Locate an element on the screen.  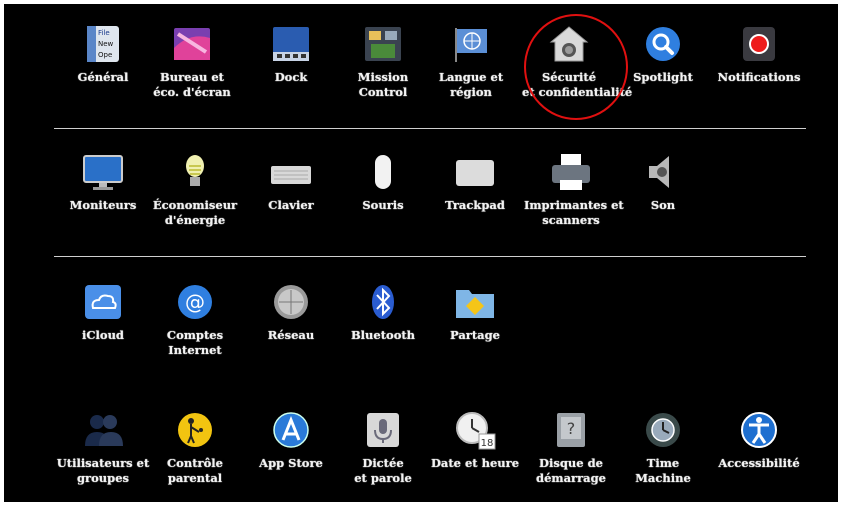
parental-controls-icon is located at coordinates (195, 430).